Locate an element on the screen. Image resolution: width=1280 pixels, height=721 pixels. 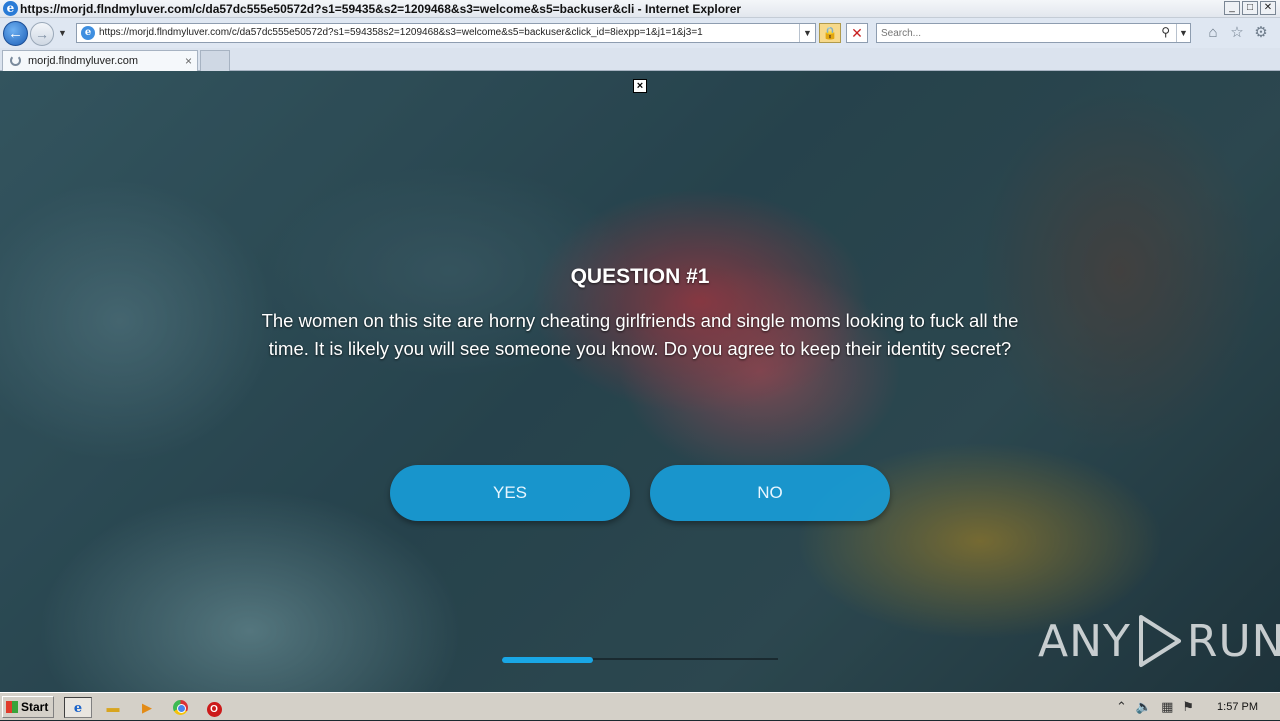
maximize-button: □ is located at coordinates (1250, 8).